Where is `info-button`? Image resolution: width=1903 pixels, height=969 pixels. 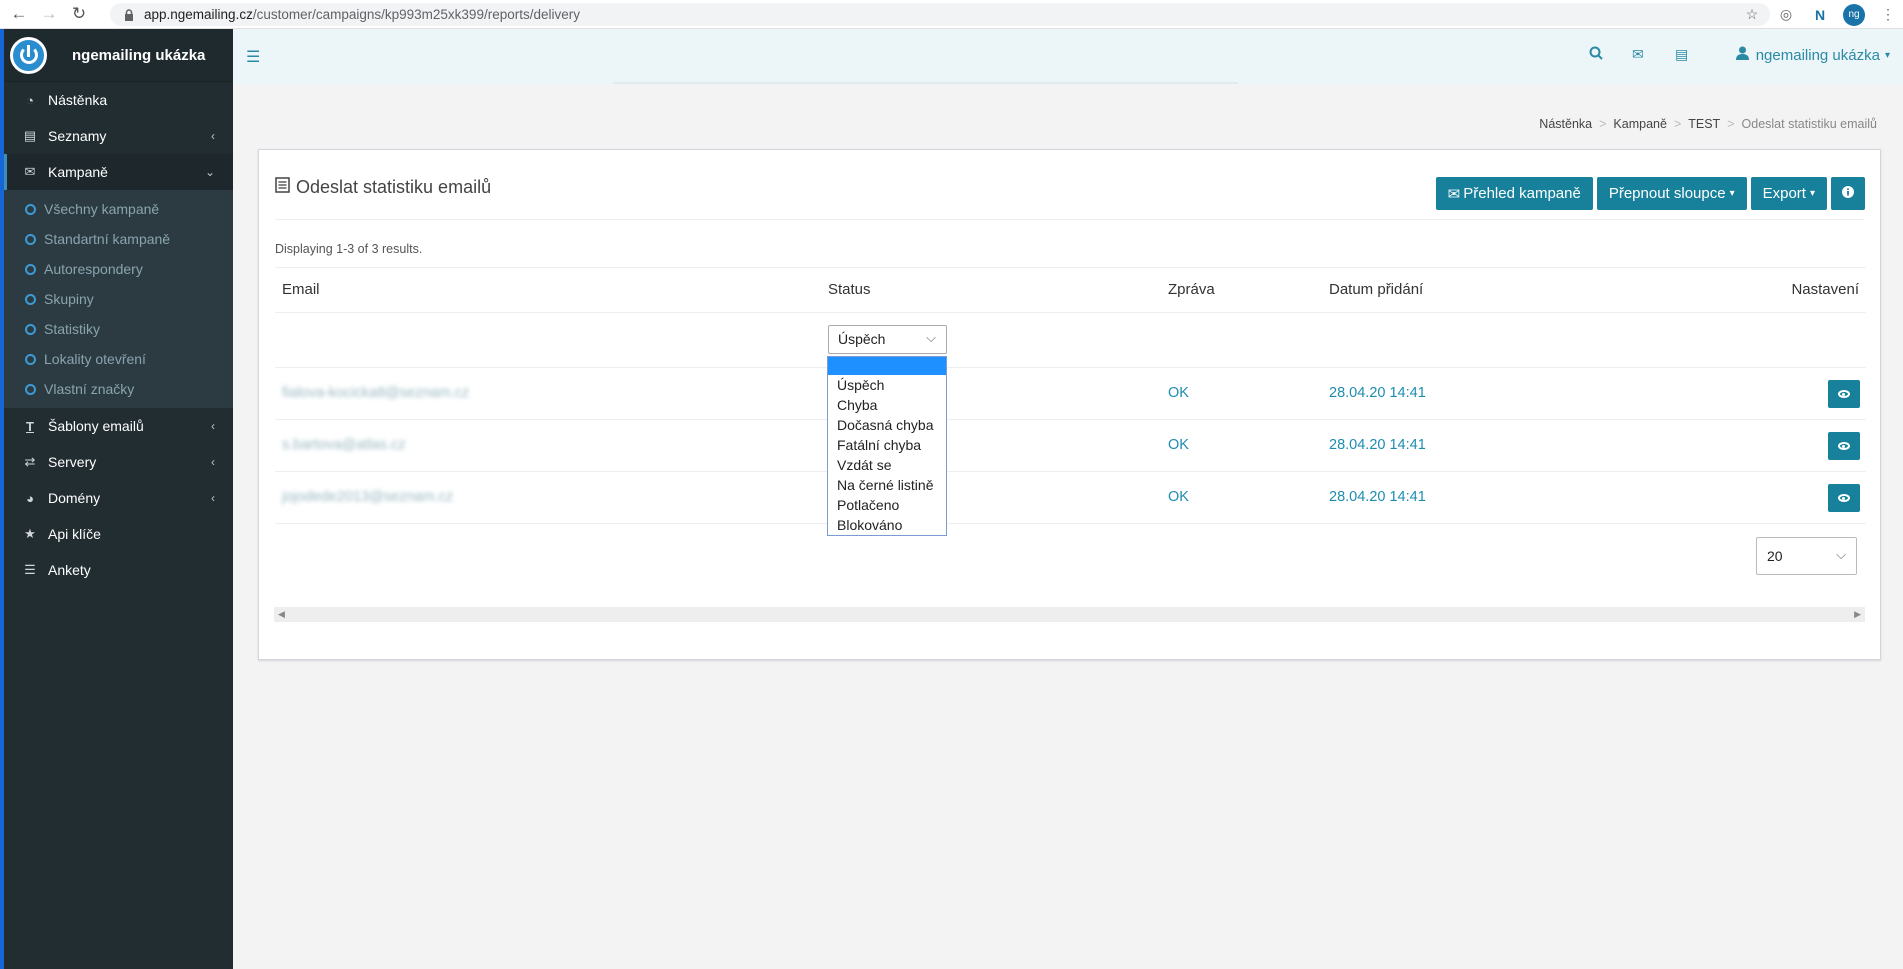 info-button is located at coordinates (1848, 193).